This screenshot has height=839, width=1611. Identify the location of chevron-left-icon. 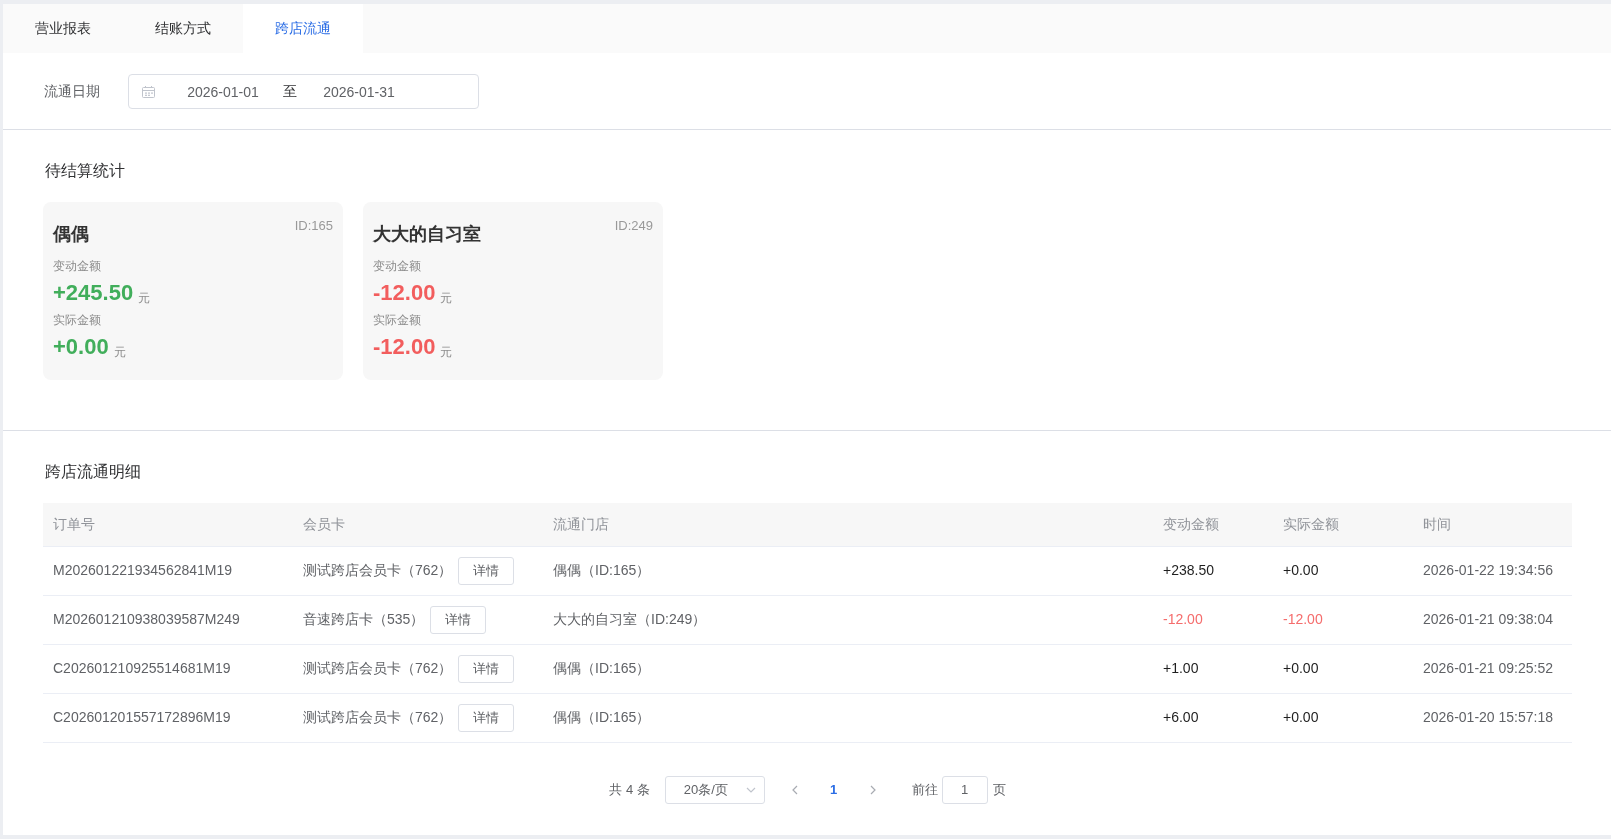
(794, 789).